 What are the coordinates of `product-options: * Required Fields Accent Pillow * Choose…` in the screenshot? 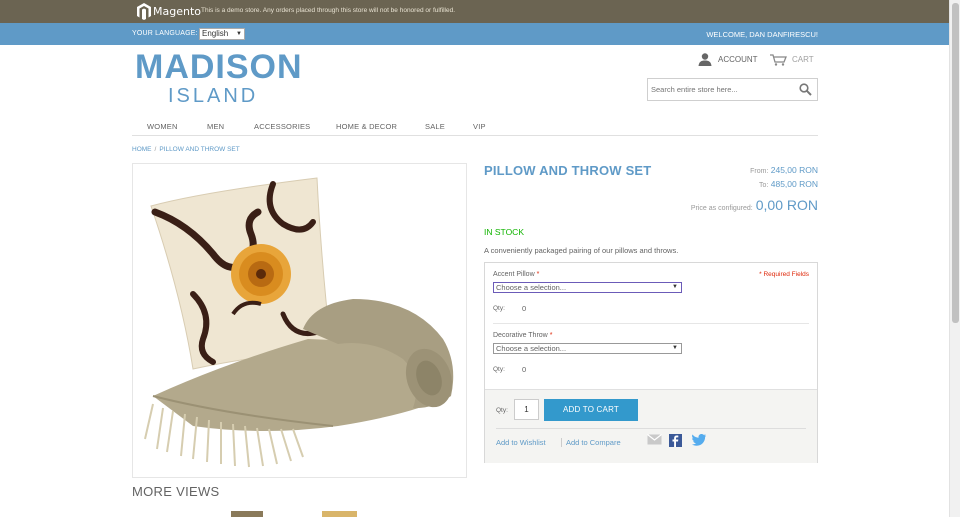 It's located at (651, 362).